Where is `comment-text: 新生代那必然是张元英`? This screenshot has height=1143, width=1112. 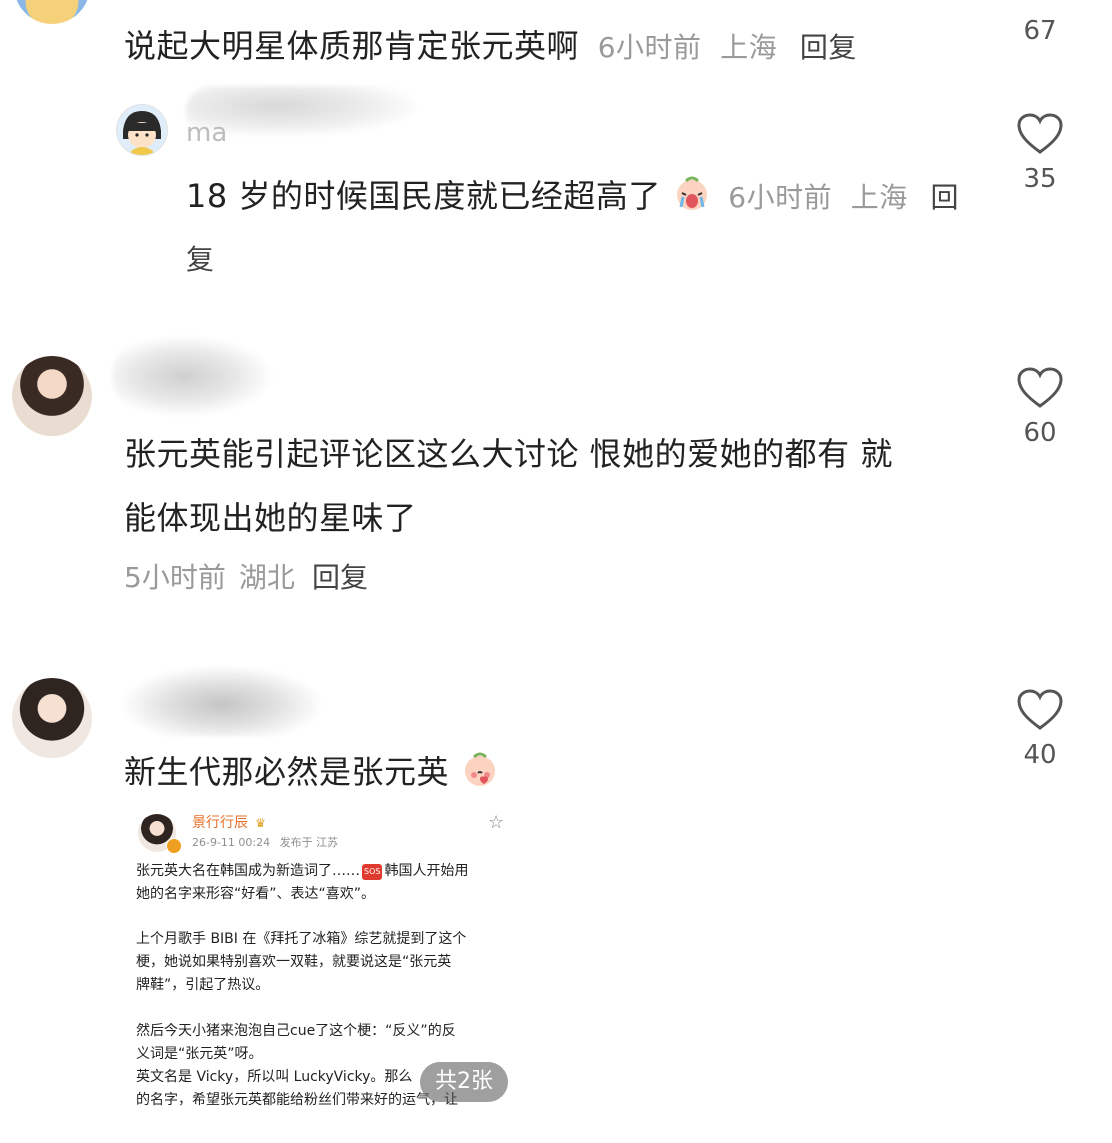
comment-text: 新生代那必然是张元英 is located at coordinates (312, 772).